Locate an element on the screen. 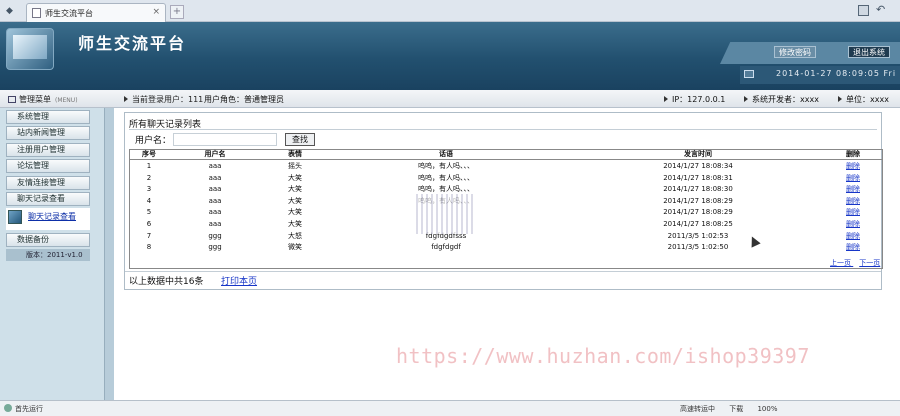 The image size is (900, 416). row-number: 4 is located at coordinates (149, 200).